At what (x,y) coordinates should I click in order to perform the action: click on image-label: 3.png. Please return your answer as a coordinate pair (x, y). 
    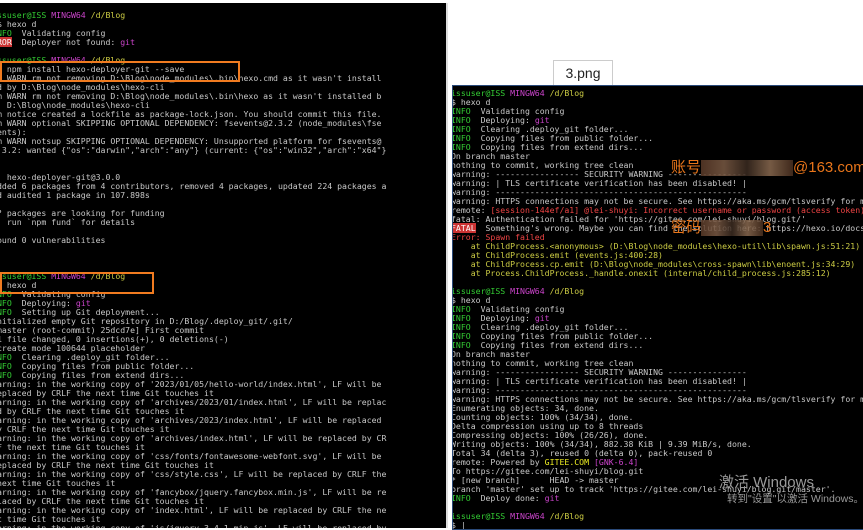
    Looking at the image, I should click on (583, 73).